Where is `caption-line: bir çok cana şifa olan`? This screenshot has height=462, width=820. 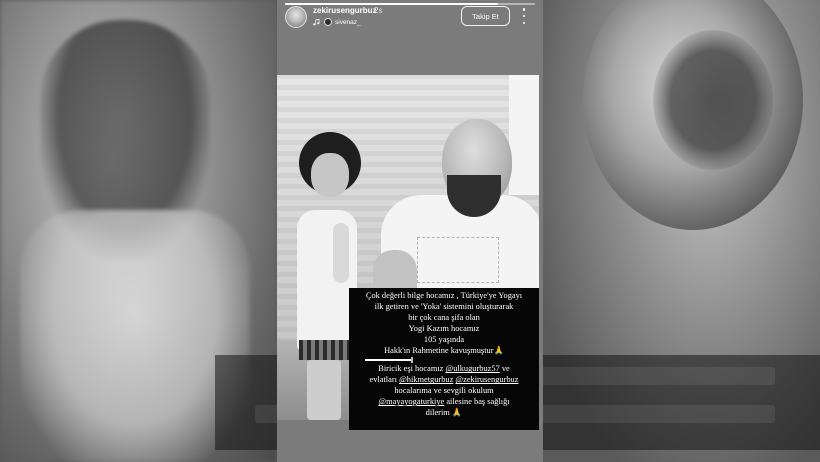
caption-line: bir çok cana şifa olan is located at coordinates (444, 317).